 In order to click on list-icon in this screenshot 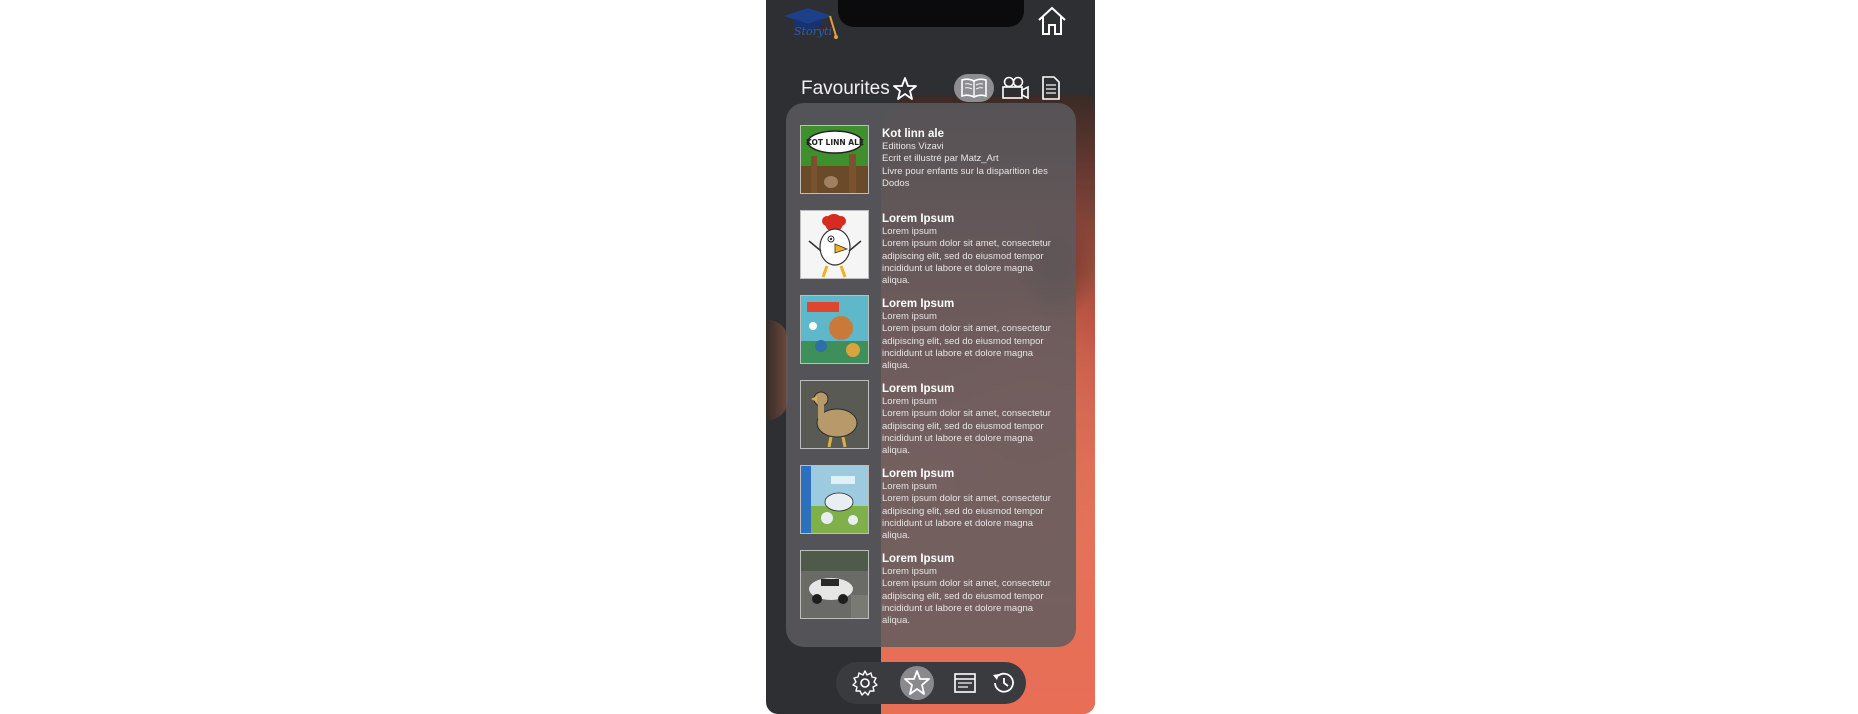, I will do `click(965, 683)`.